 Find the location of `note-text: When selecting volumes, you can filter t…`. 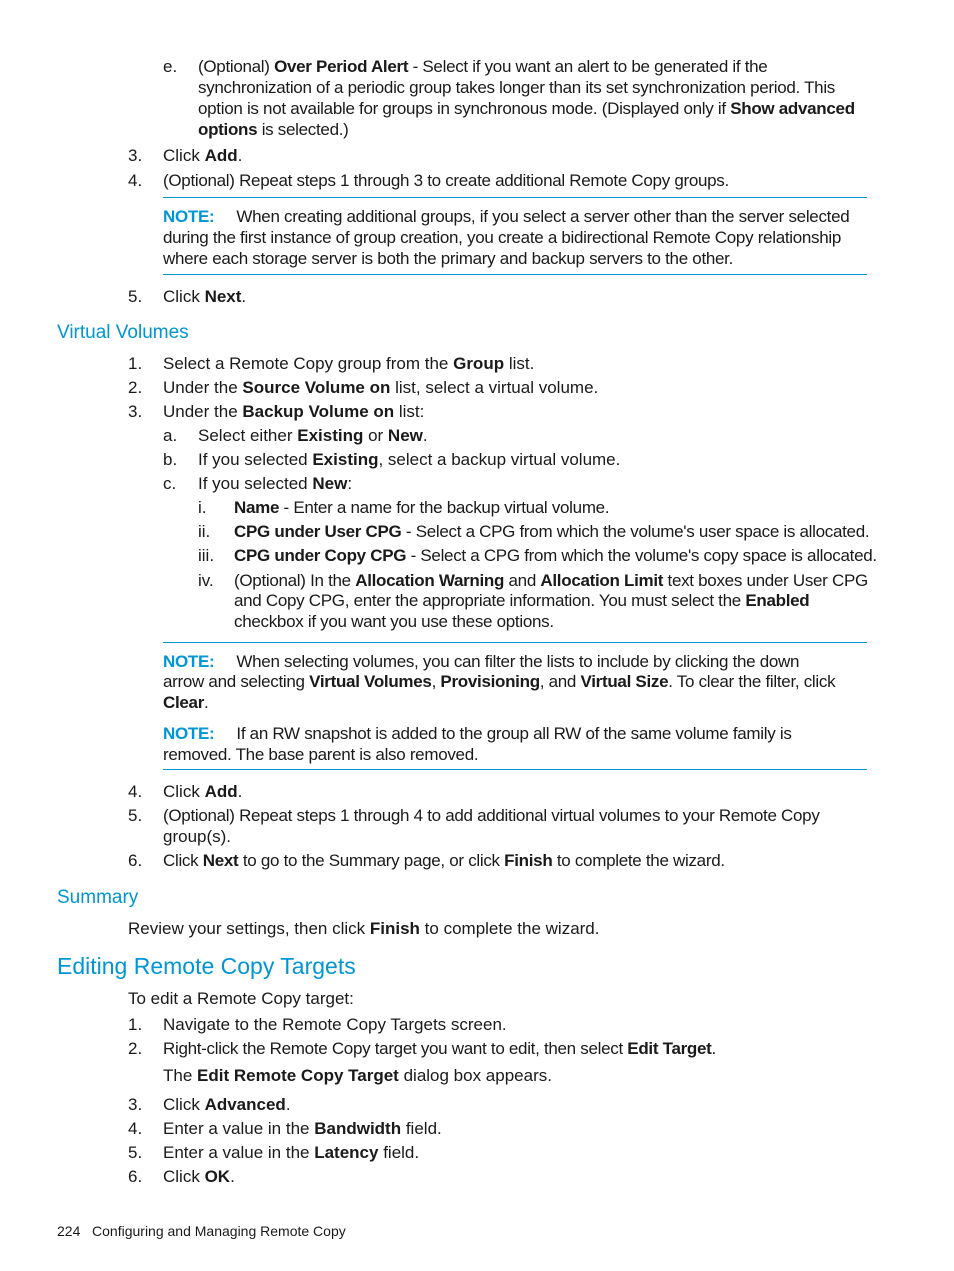

note-text: When selecting volumes, you can filter t… is located at coordinates (518, 661).